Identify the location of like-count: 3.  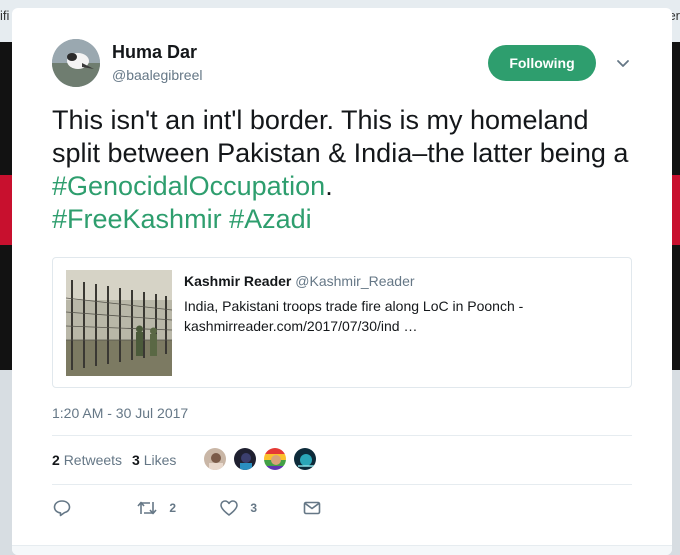
(254, 508).